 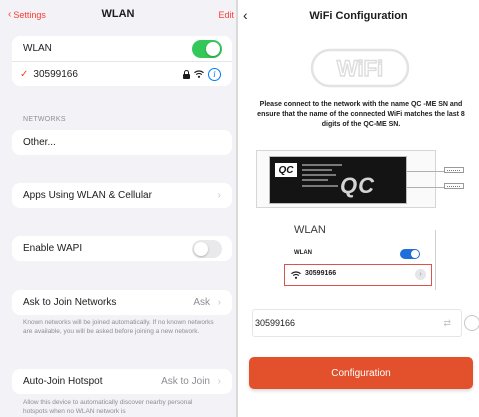 I want to click on auto-join-hotspot-label: Auto-Join Hotspot, so click(x=63, y=381).